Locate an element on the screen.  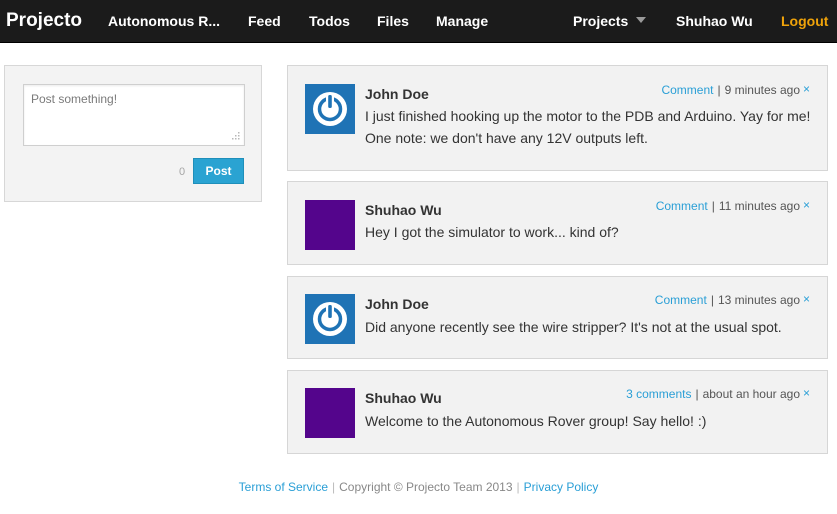
char-count: 0 is located at coordinates (182, 172).